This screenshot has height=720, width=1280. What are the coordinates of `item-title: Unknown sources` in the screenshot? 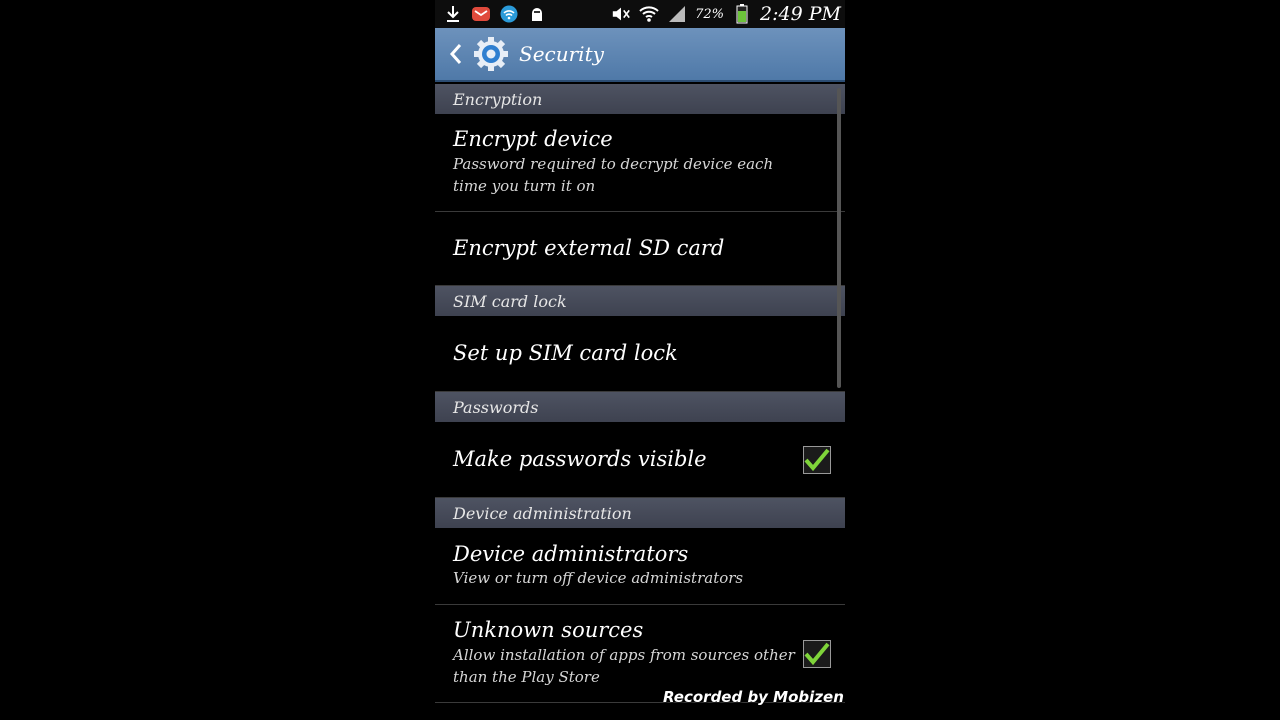 It's located at (548, 630).